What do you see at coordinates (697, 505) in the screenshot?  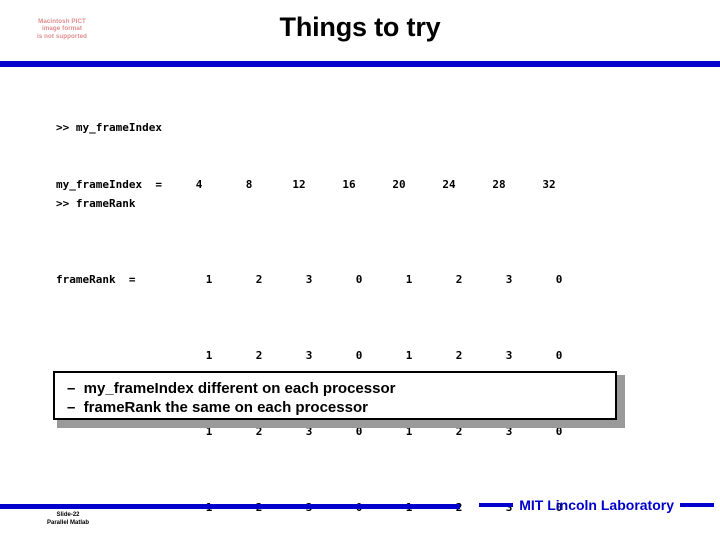 I see `brand-dash-right-icon` at bounding box center [697, 505].